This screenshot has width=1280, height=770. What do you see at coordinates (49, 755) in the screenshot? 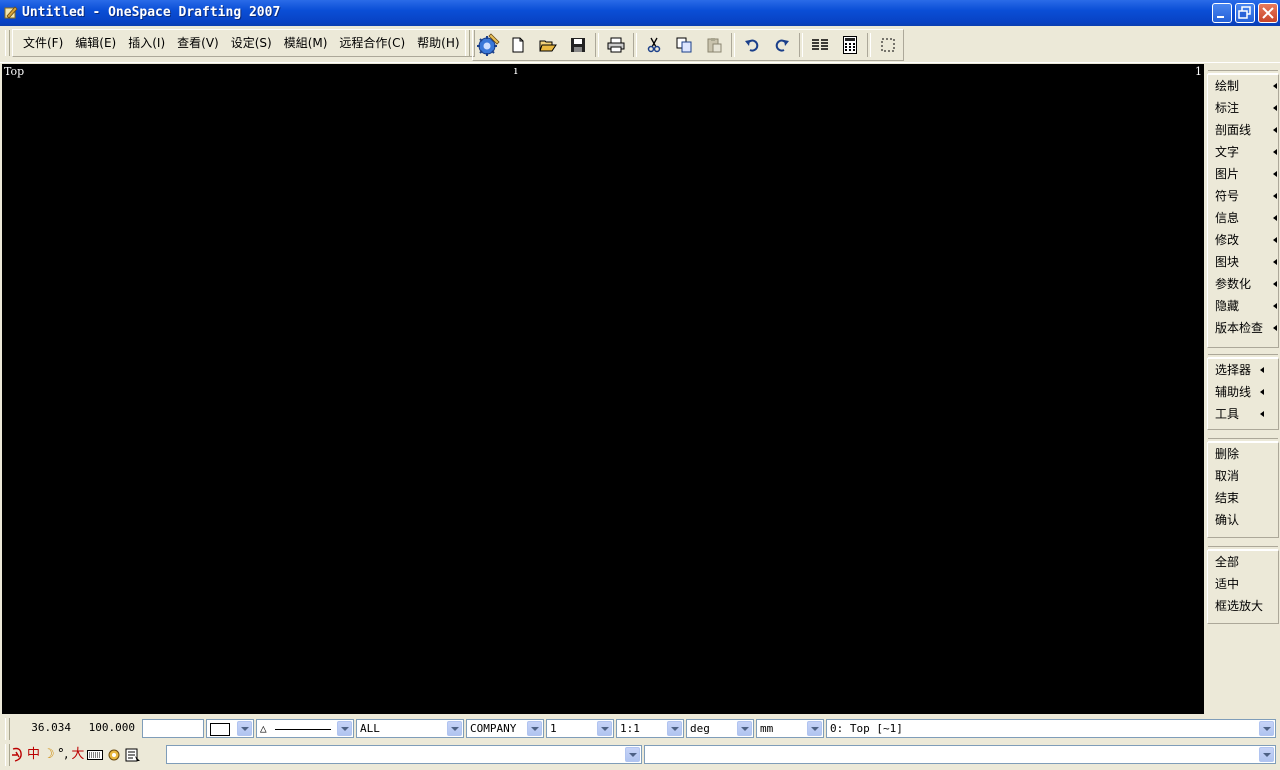
I see `half-width-toggle: ☽` at bounding box center [49, 755].